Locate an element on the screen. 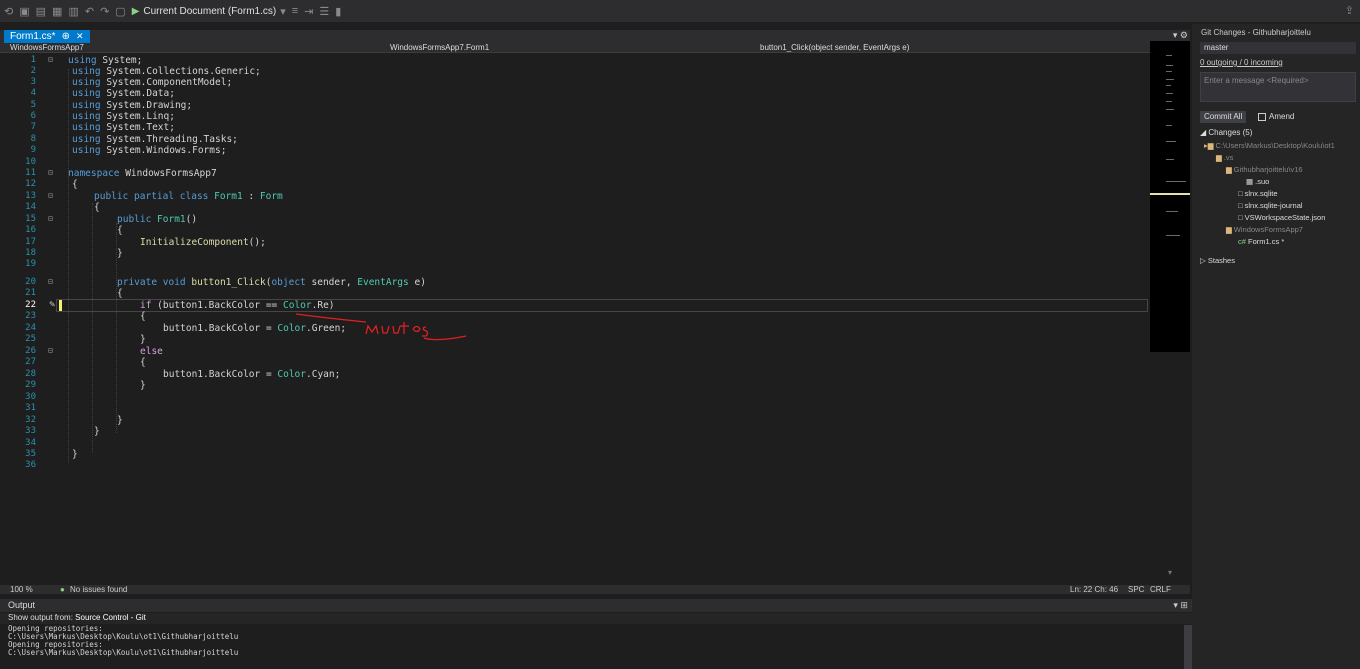  tree-item-file: □ slnx.sqlite is located at coordinates (1258, 193).